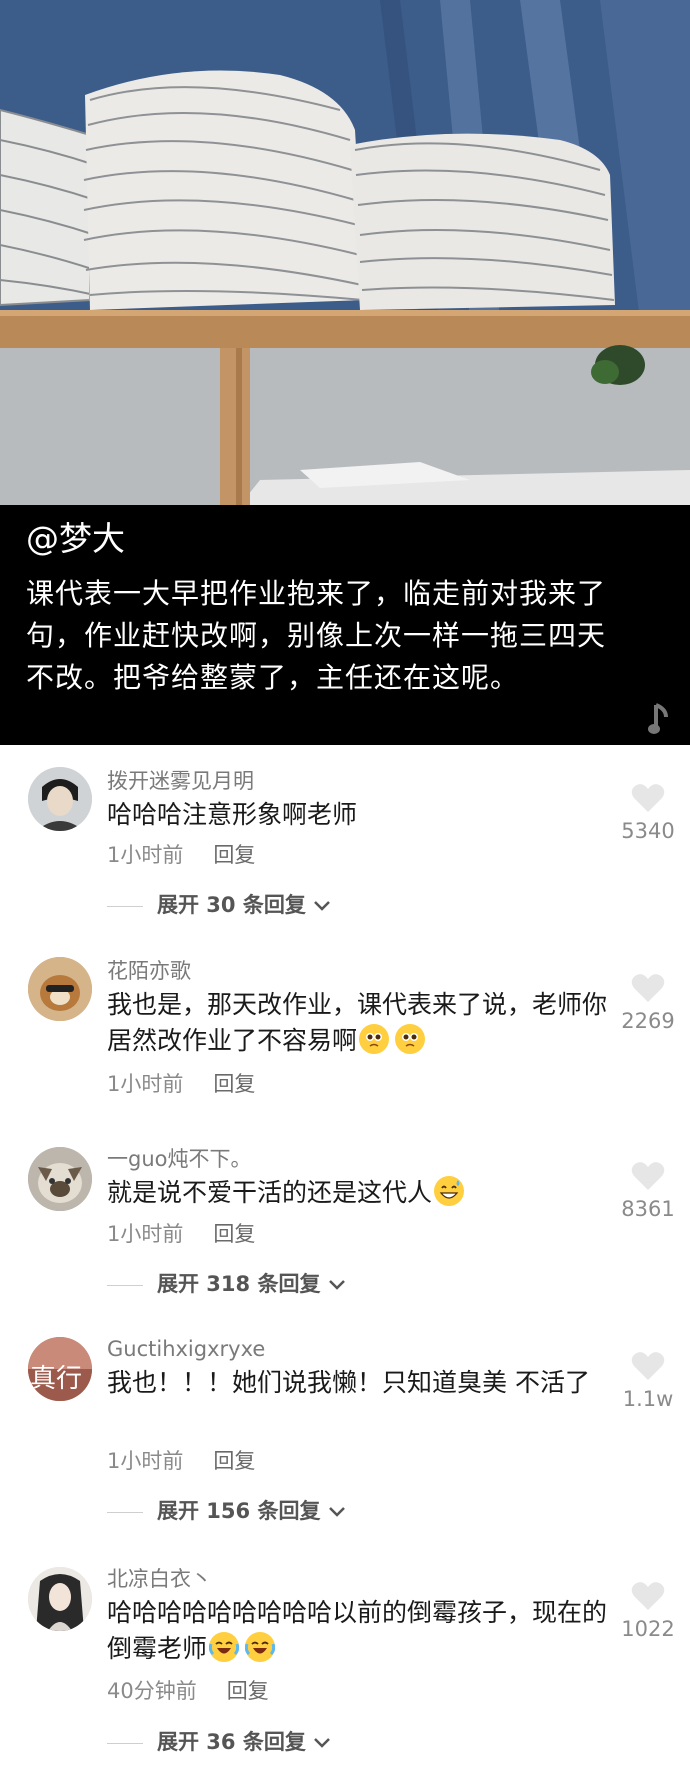 Image resolution: width=690 pixels, height=1785 pixels. I want to click on expand-replies-label: 展开 36 条回复, so click(231, 1742).